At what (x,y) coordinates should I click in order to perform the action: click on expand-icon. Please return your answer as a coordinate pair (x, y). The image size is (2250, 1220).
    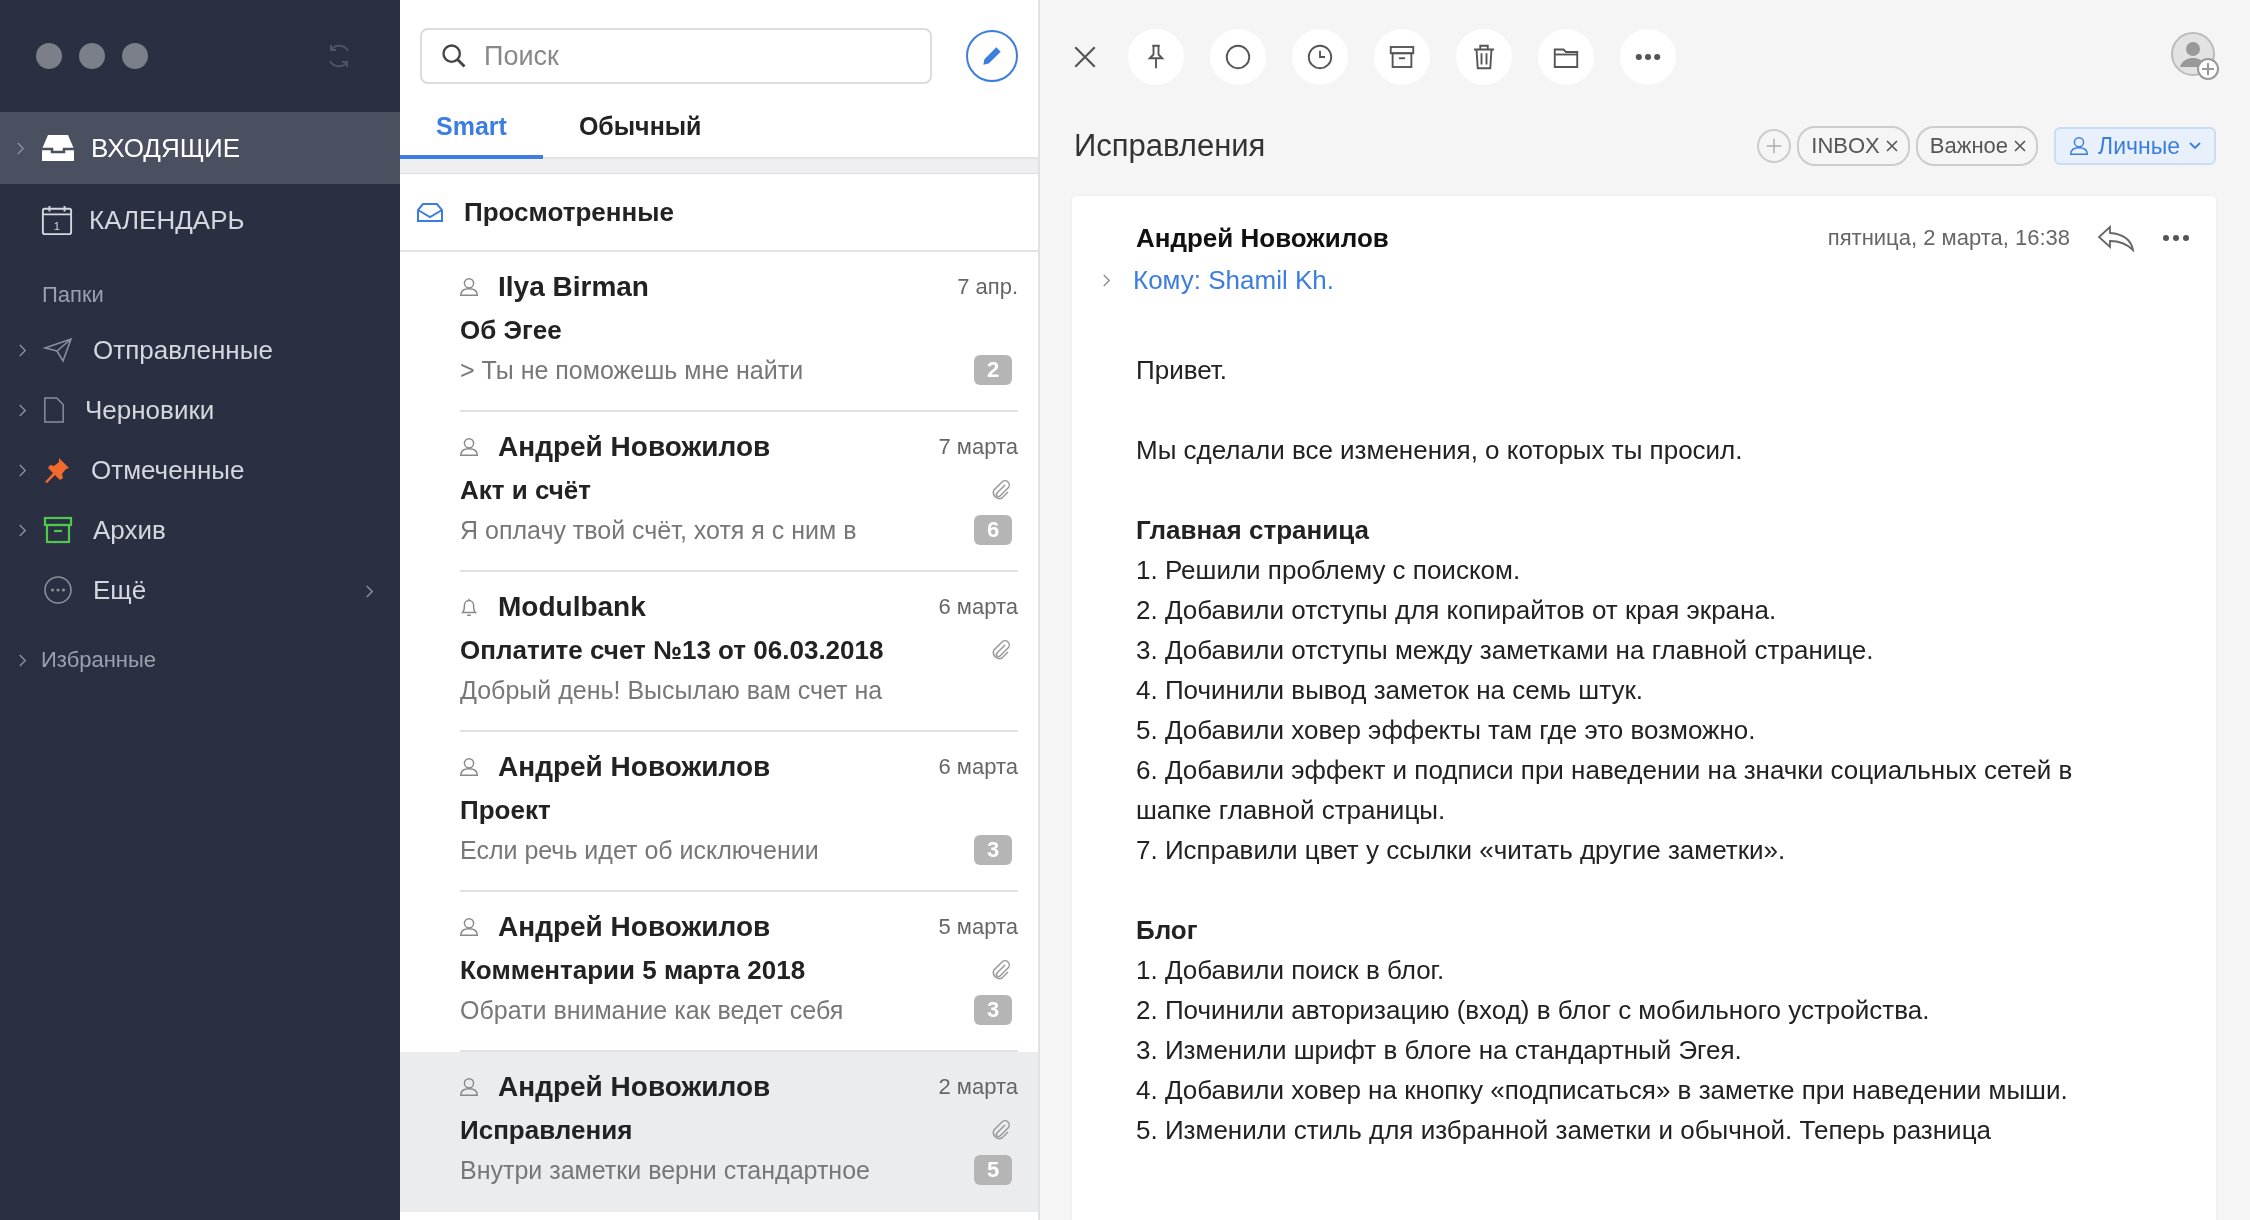
    Looking at the image, I should click on (1106, 280).